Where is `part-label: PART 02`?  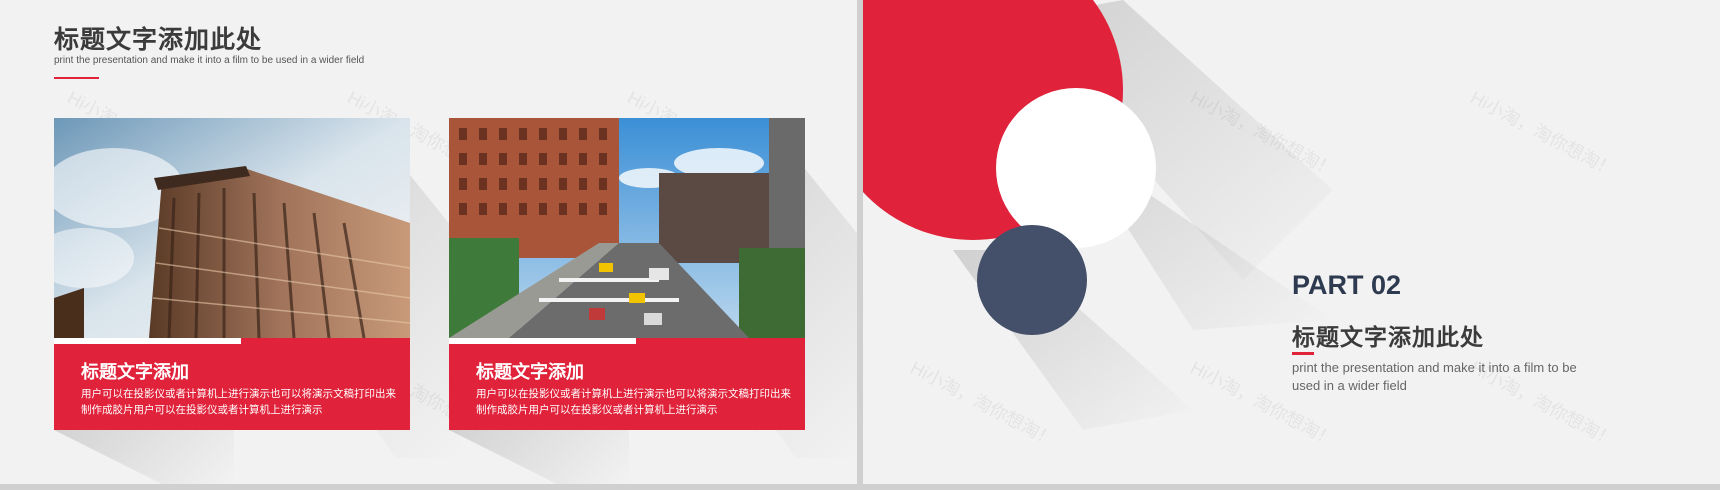 part-label: PART 02 is located at coordinates (1347, 285).